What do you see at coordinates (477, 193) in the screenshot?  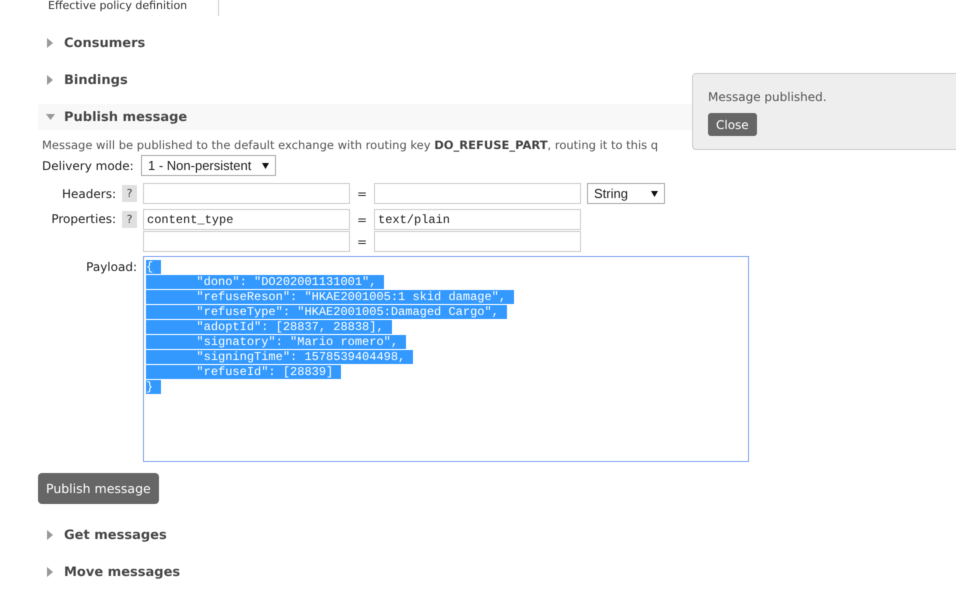 I see `header-value-field` at bounding box center [477, 193].